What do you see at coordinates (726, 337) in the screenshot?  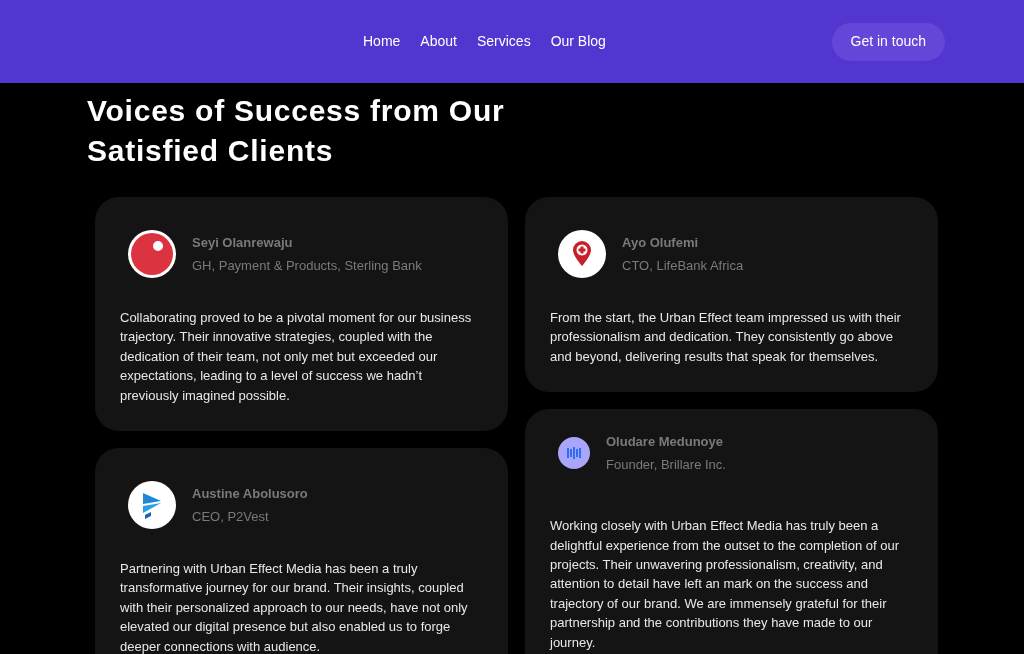 I see `testimonial-quote: From the start, the Urban Effect team impressed us with their professionalism and dedication. They consistently go above and beyond, delivering results that speak for themselves.` at bounding box center [726, 337].